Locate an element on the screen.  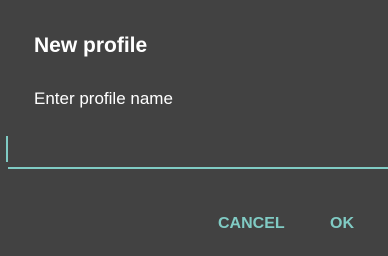
cancel-button: CANCEL is located at coordinates (251, 224).